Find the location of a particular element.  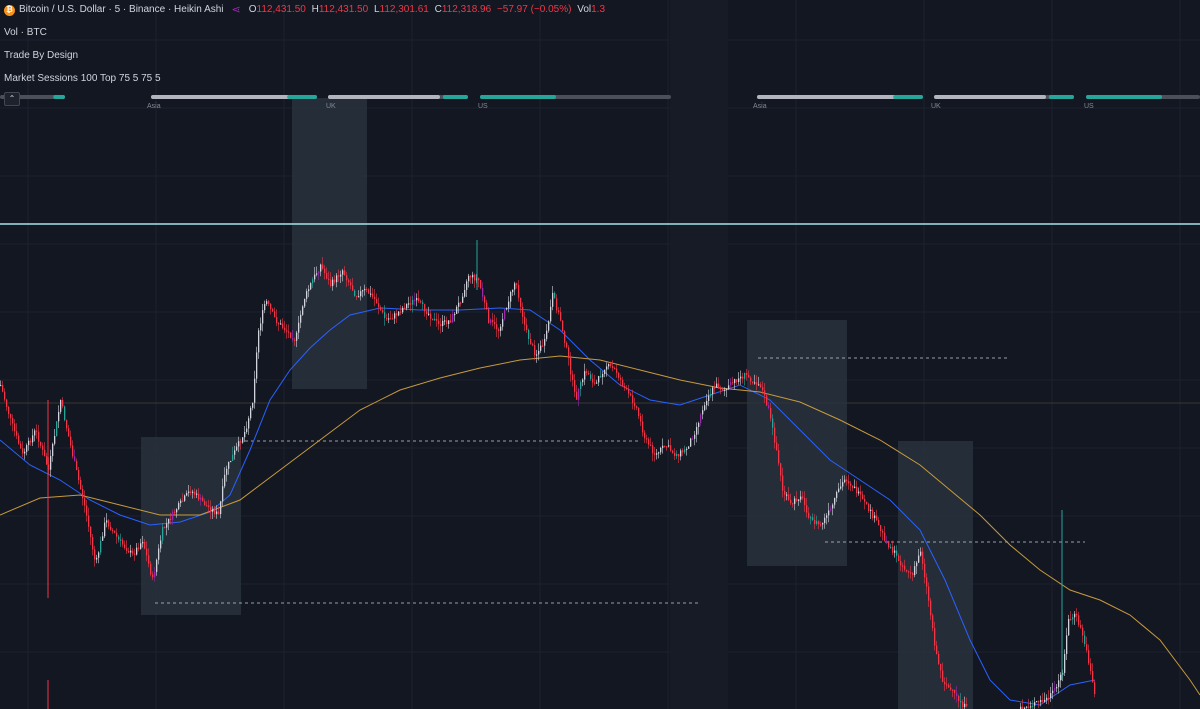

indicator-volume: Vol · BTC is located at coordinates (306, 33).